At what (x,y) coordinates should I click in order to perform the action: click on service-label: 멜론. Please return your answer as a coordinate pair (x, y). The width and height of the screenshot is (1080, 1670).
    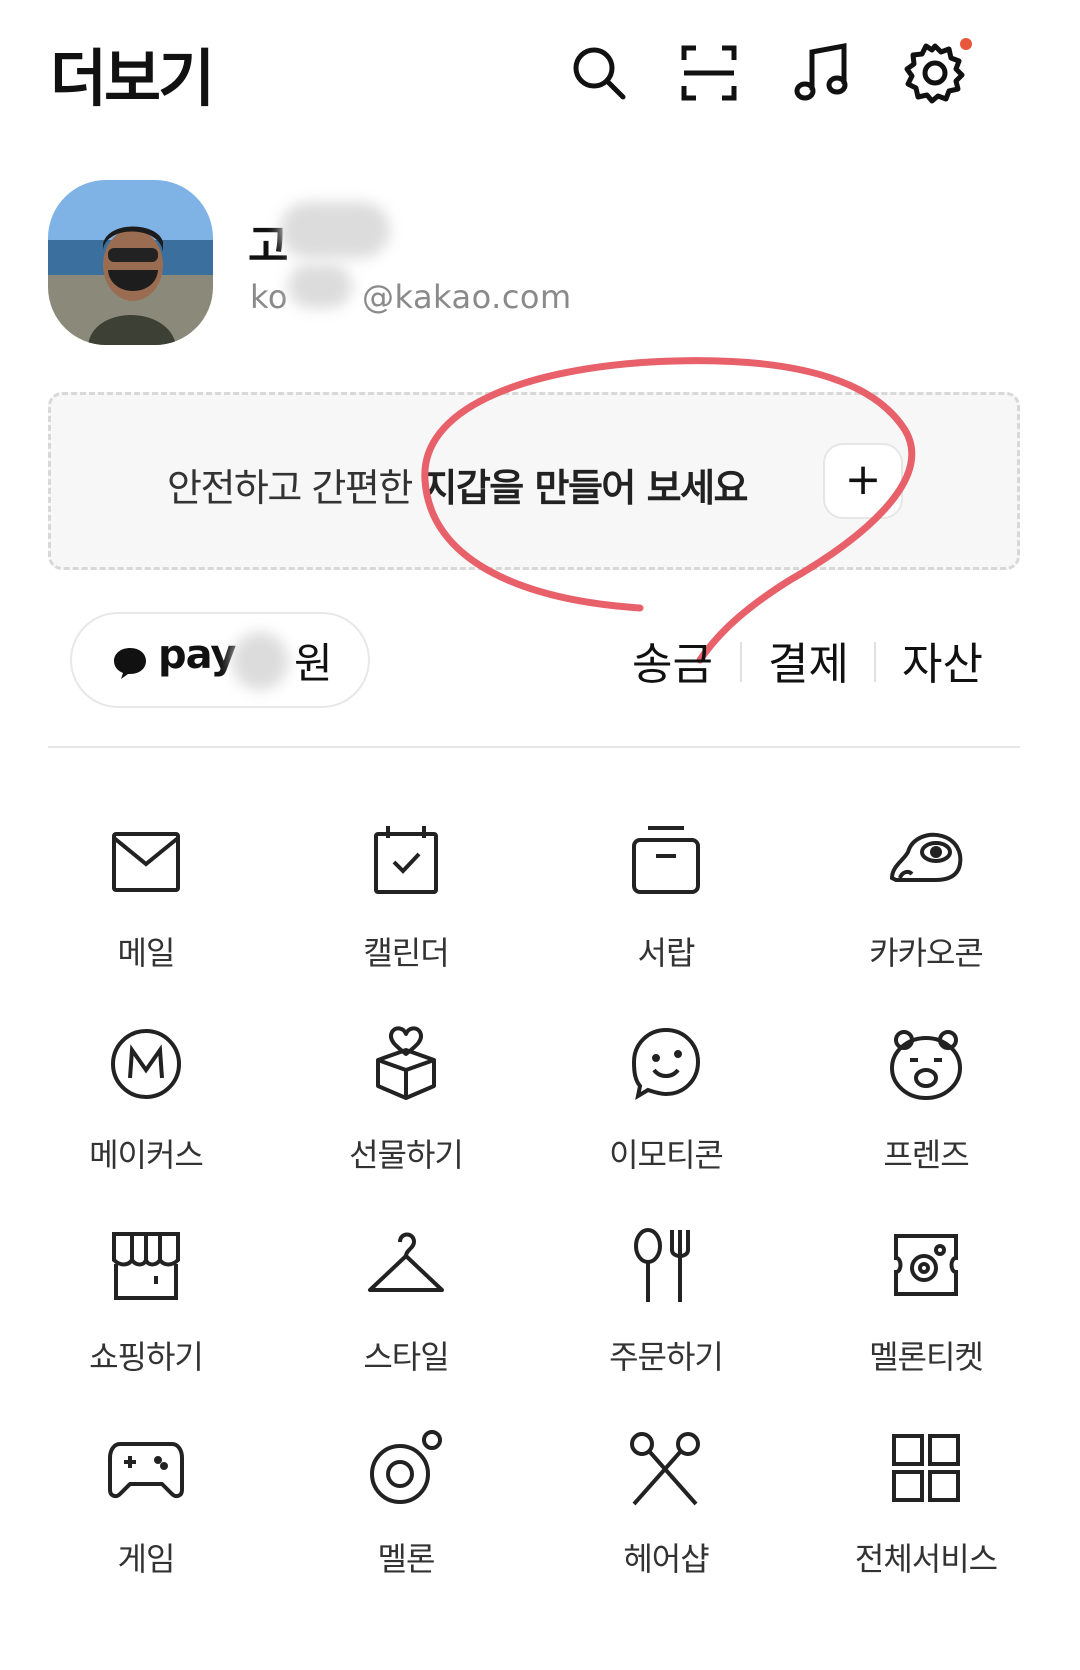
    Looking at the image, I should click on (406, 1559).